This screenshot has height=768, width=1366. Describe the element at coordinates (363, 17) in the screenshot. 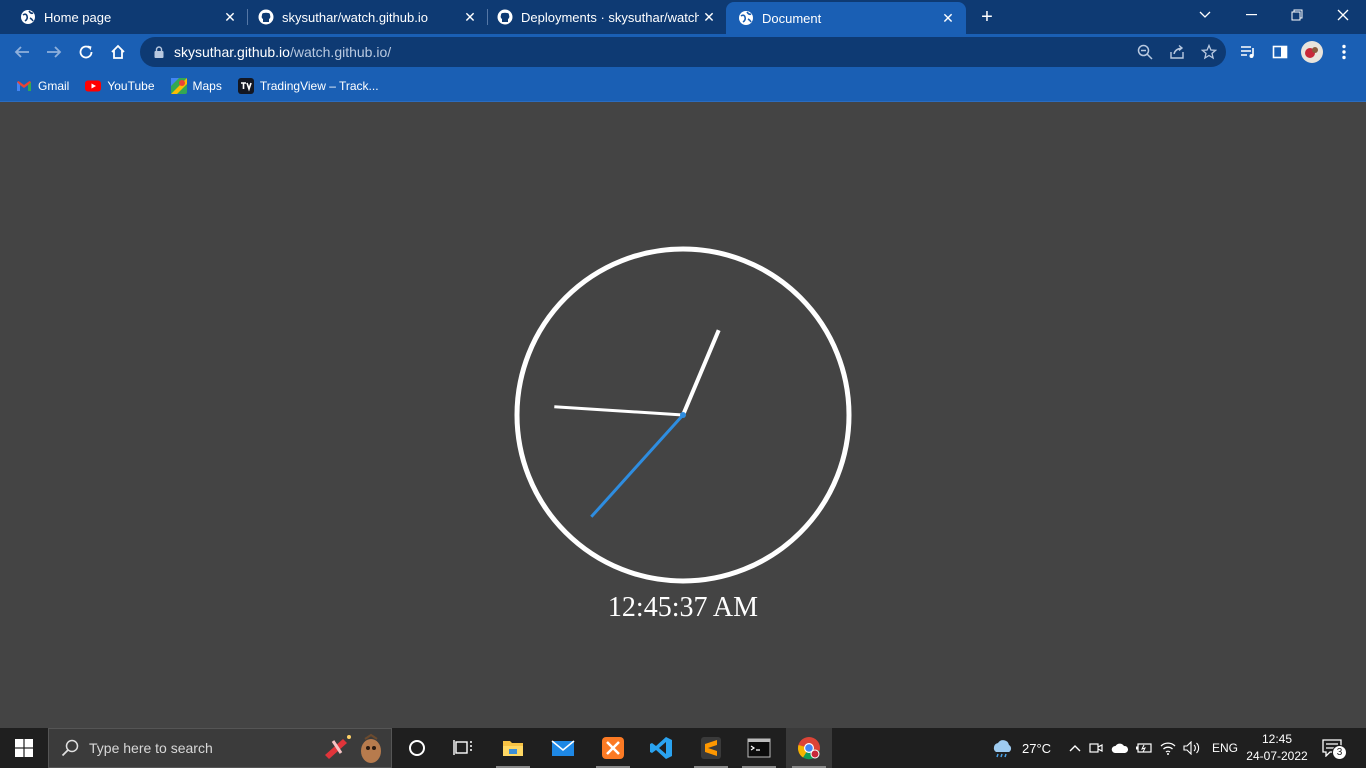

I see `tab-watch-repo: skysuthar/watch.github.io ✕` at that location.